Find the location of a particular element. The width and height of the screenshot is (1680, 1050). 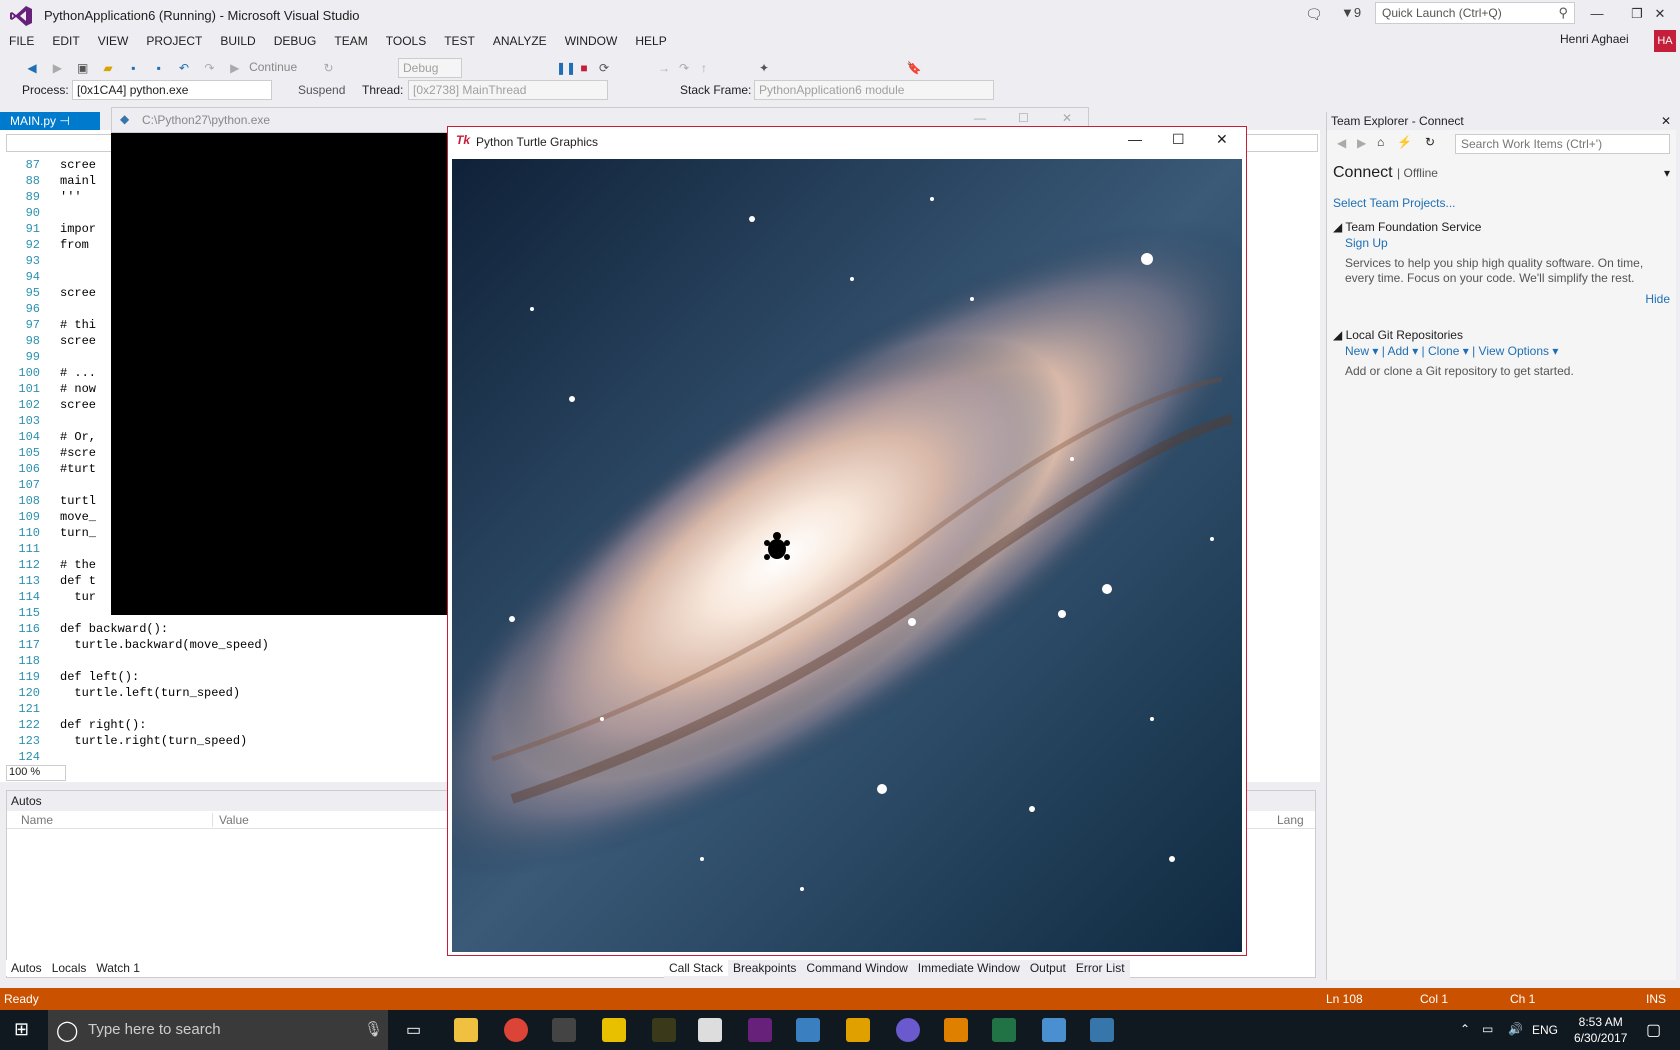

excel-icon is located at coordinates (1004, 1030).